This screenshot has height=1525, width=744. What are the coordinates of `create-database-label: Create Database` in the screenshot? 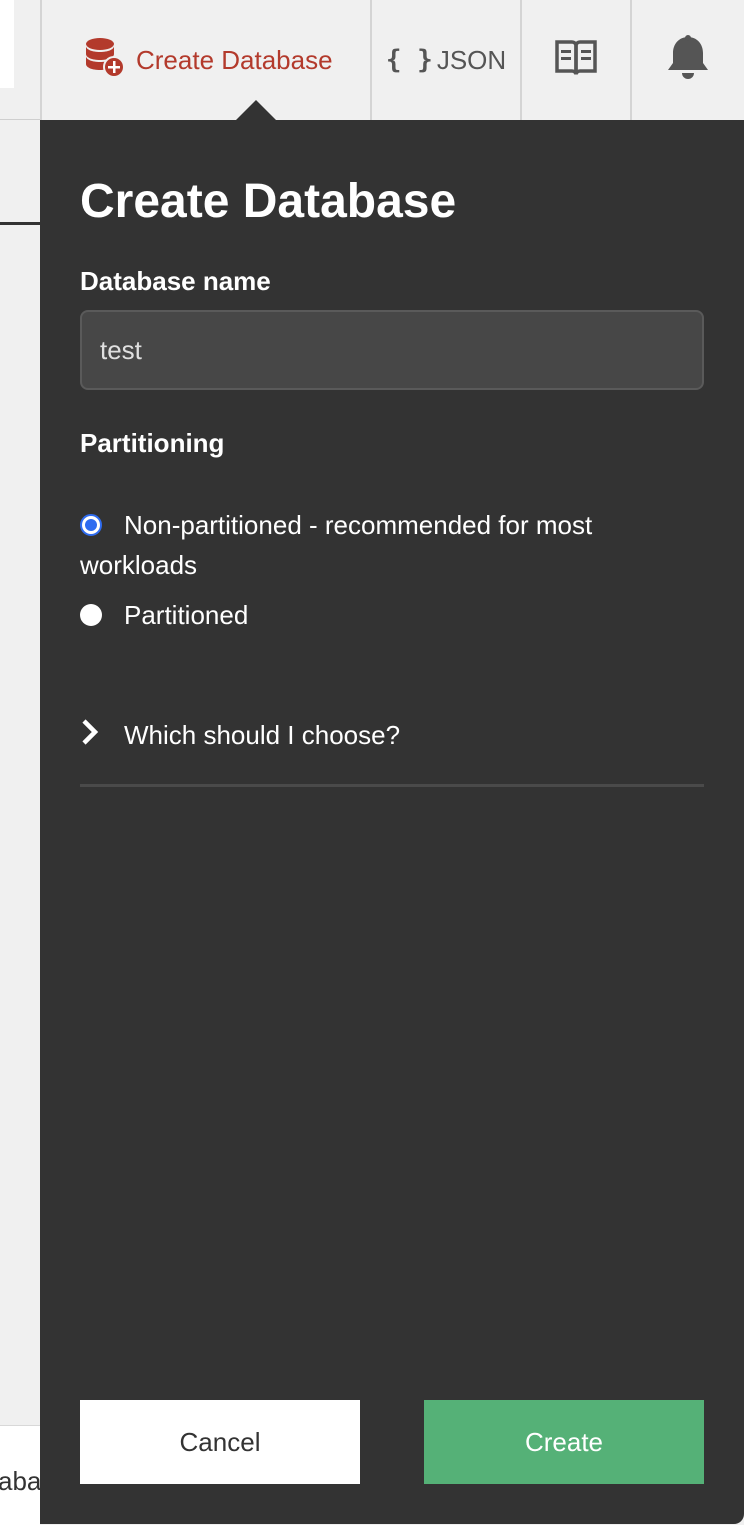 It's located at (234, 59).